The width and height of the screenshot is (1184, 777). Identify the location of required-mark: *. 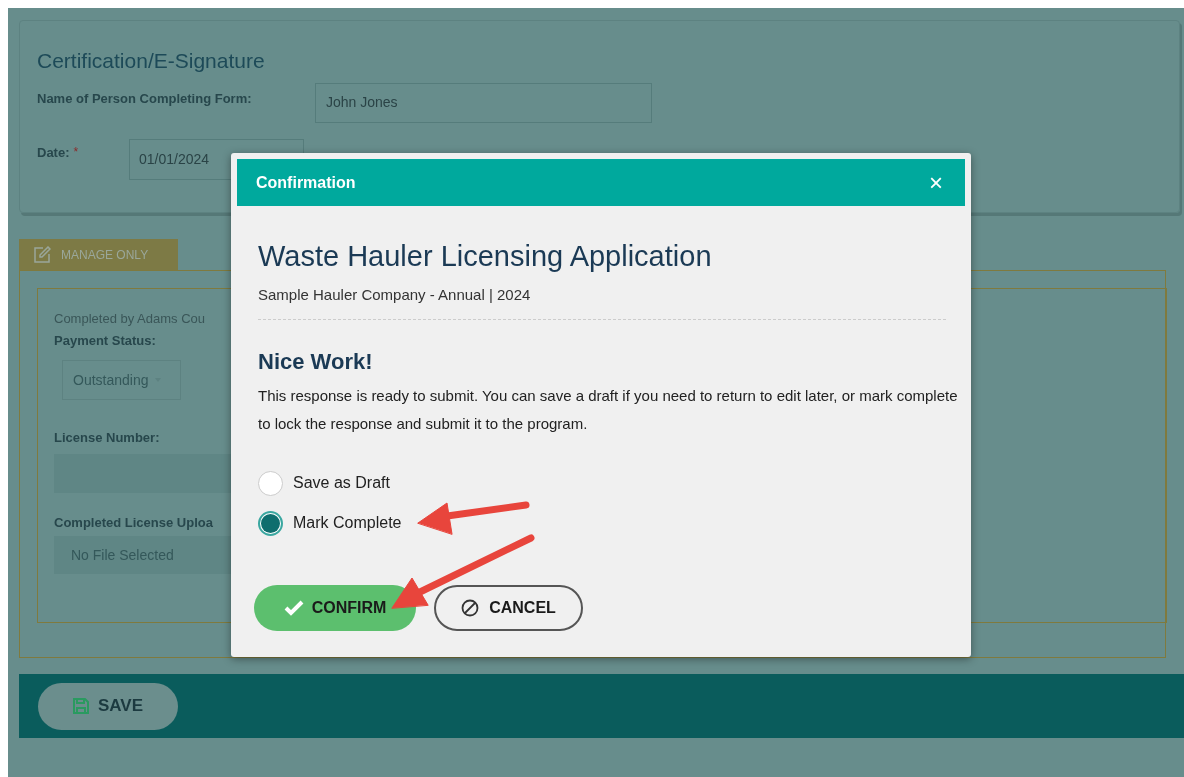
(76, 152).